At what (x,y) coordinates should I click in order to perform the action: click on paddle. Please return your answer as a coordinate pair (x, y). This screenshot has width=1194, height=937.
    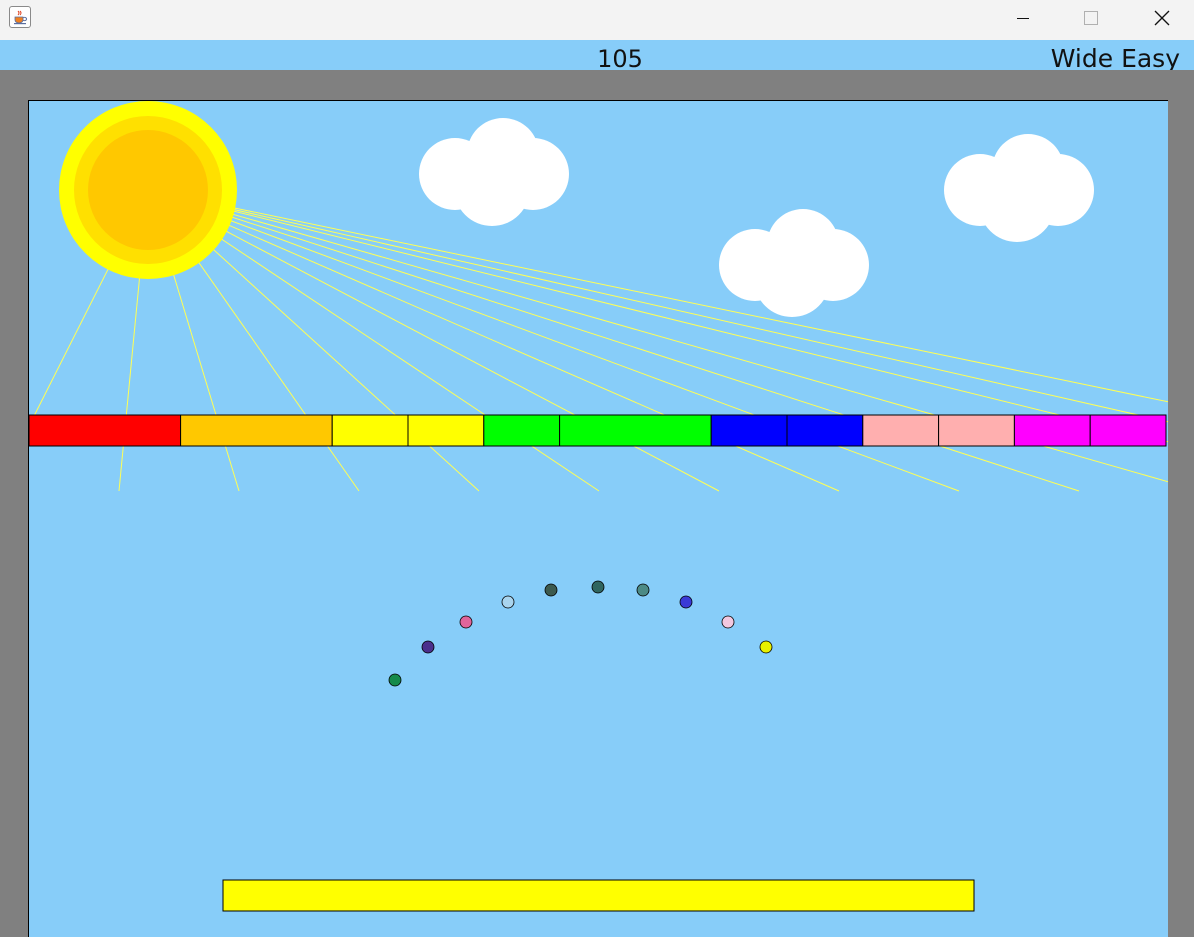
    Looking at the image, I should click on (598, 895).